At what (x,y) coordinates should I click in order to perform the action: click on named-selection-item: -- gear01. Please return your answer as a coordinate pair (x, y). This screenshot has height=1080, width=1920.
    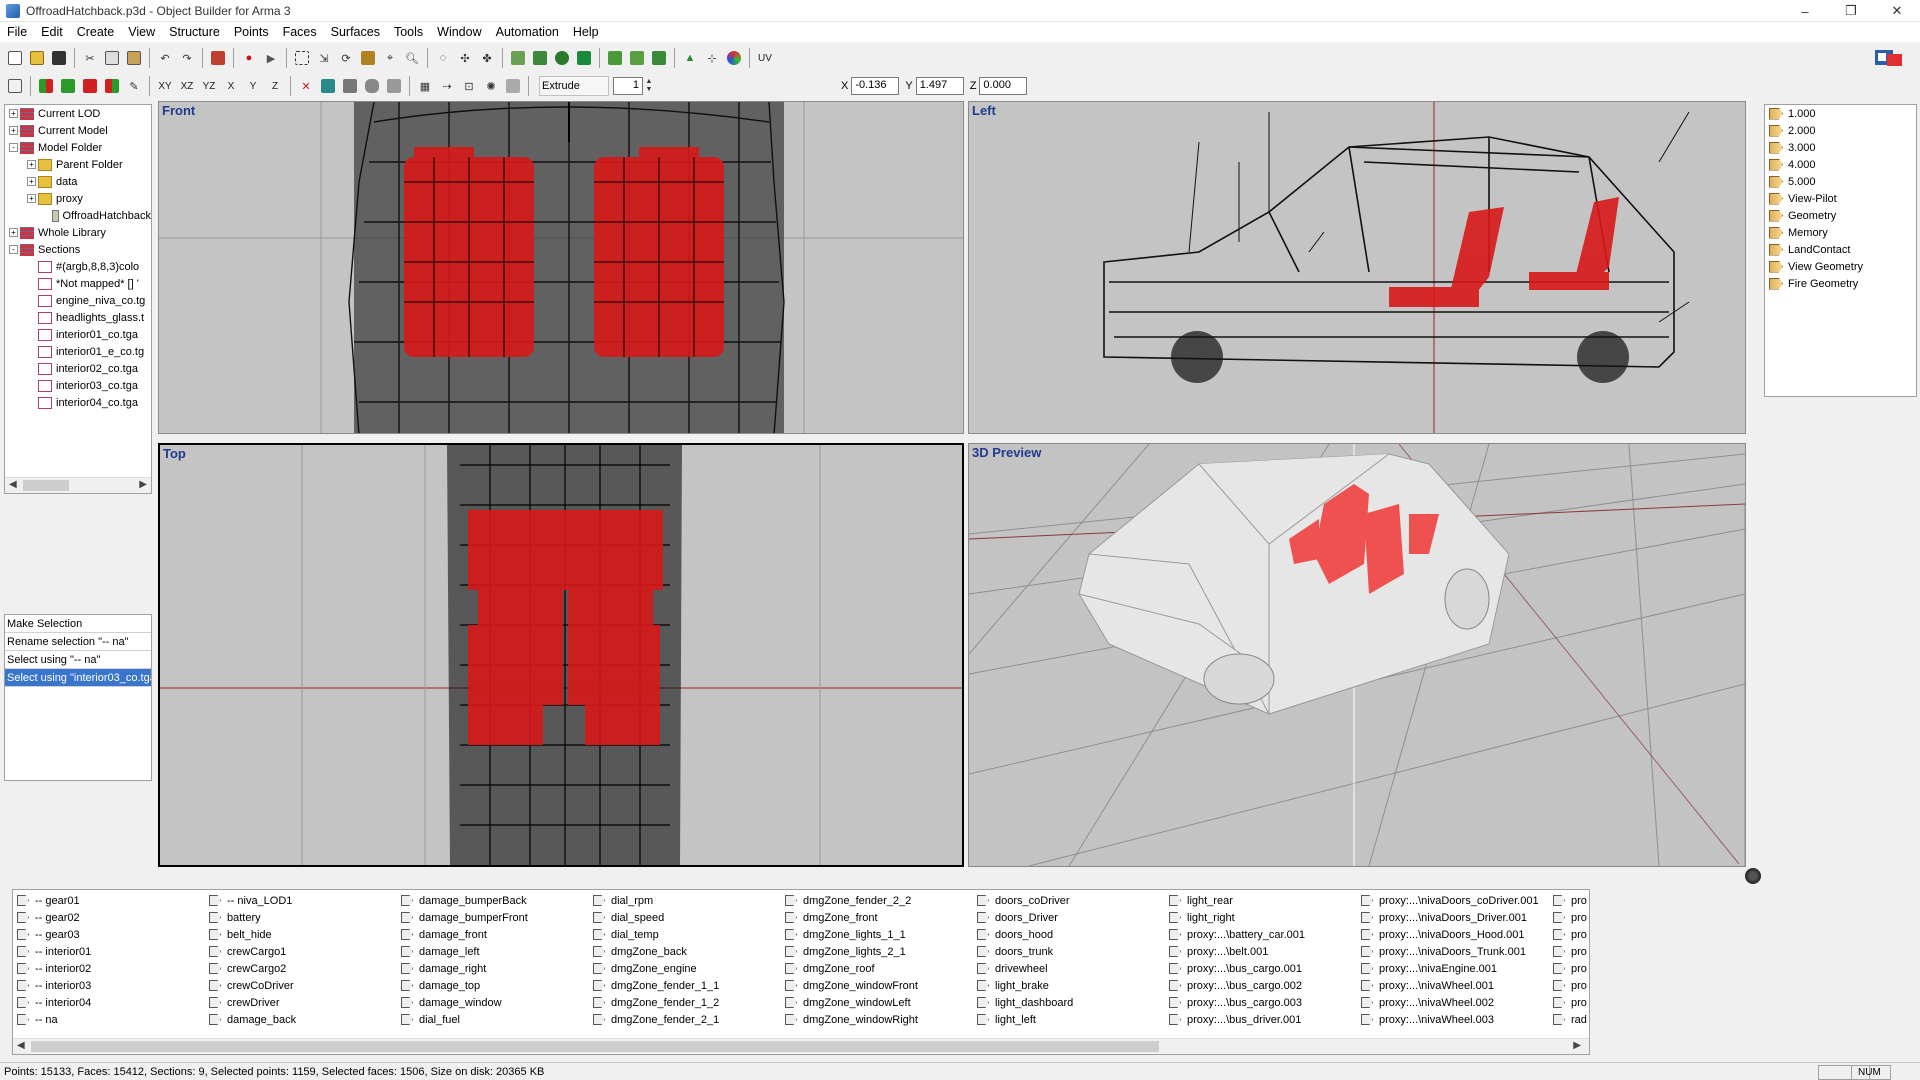
    Looking at the image, I should click on (111, 900).